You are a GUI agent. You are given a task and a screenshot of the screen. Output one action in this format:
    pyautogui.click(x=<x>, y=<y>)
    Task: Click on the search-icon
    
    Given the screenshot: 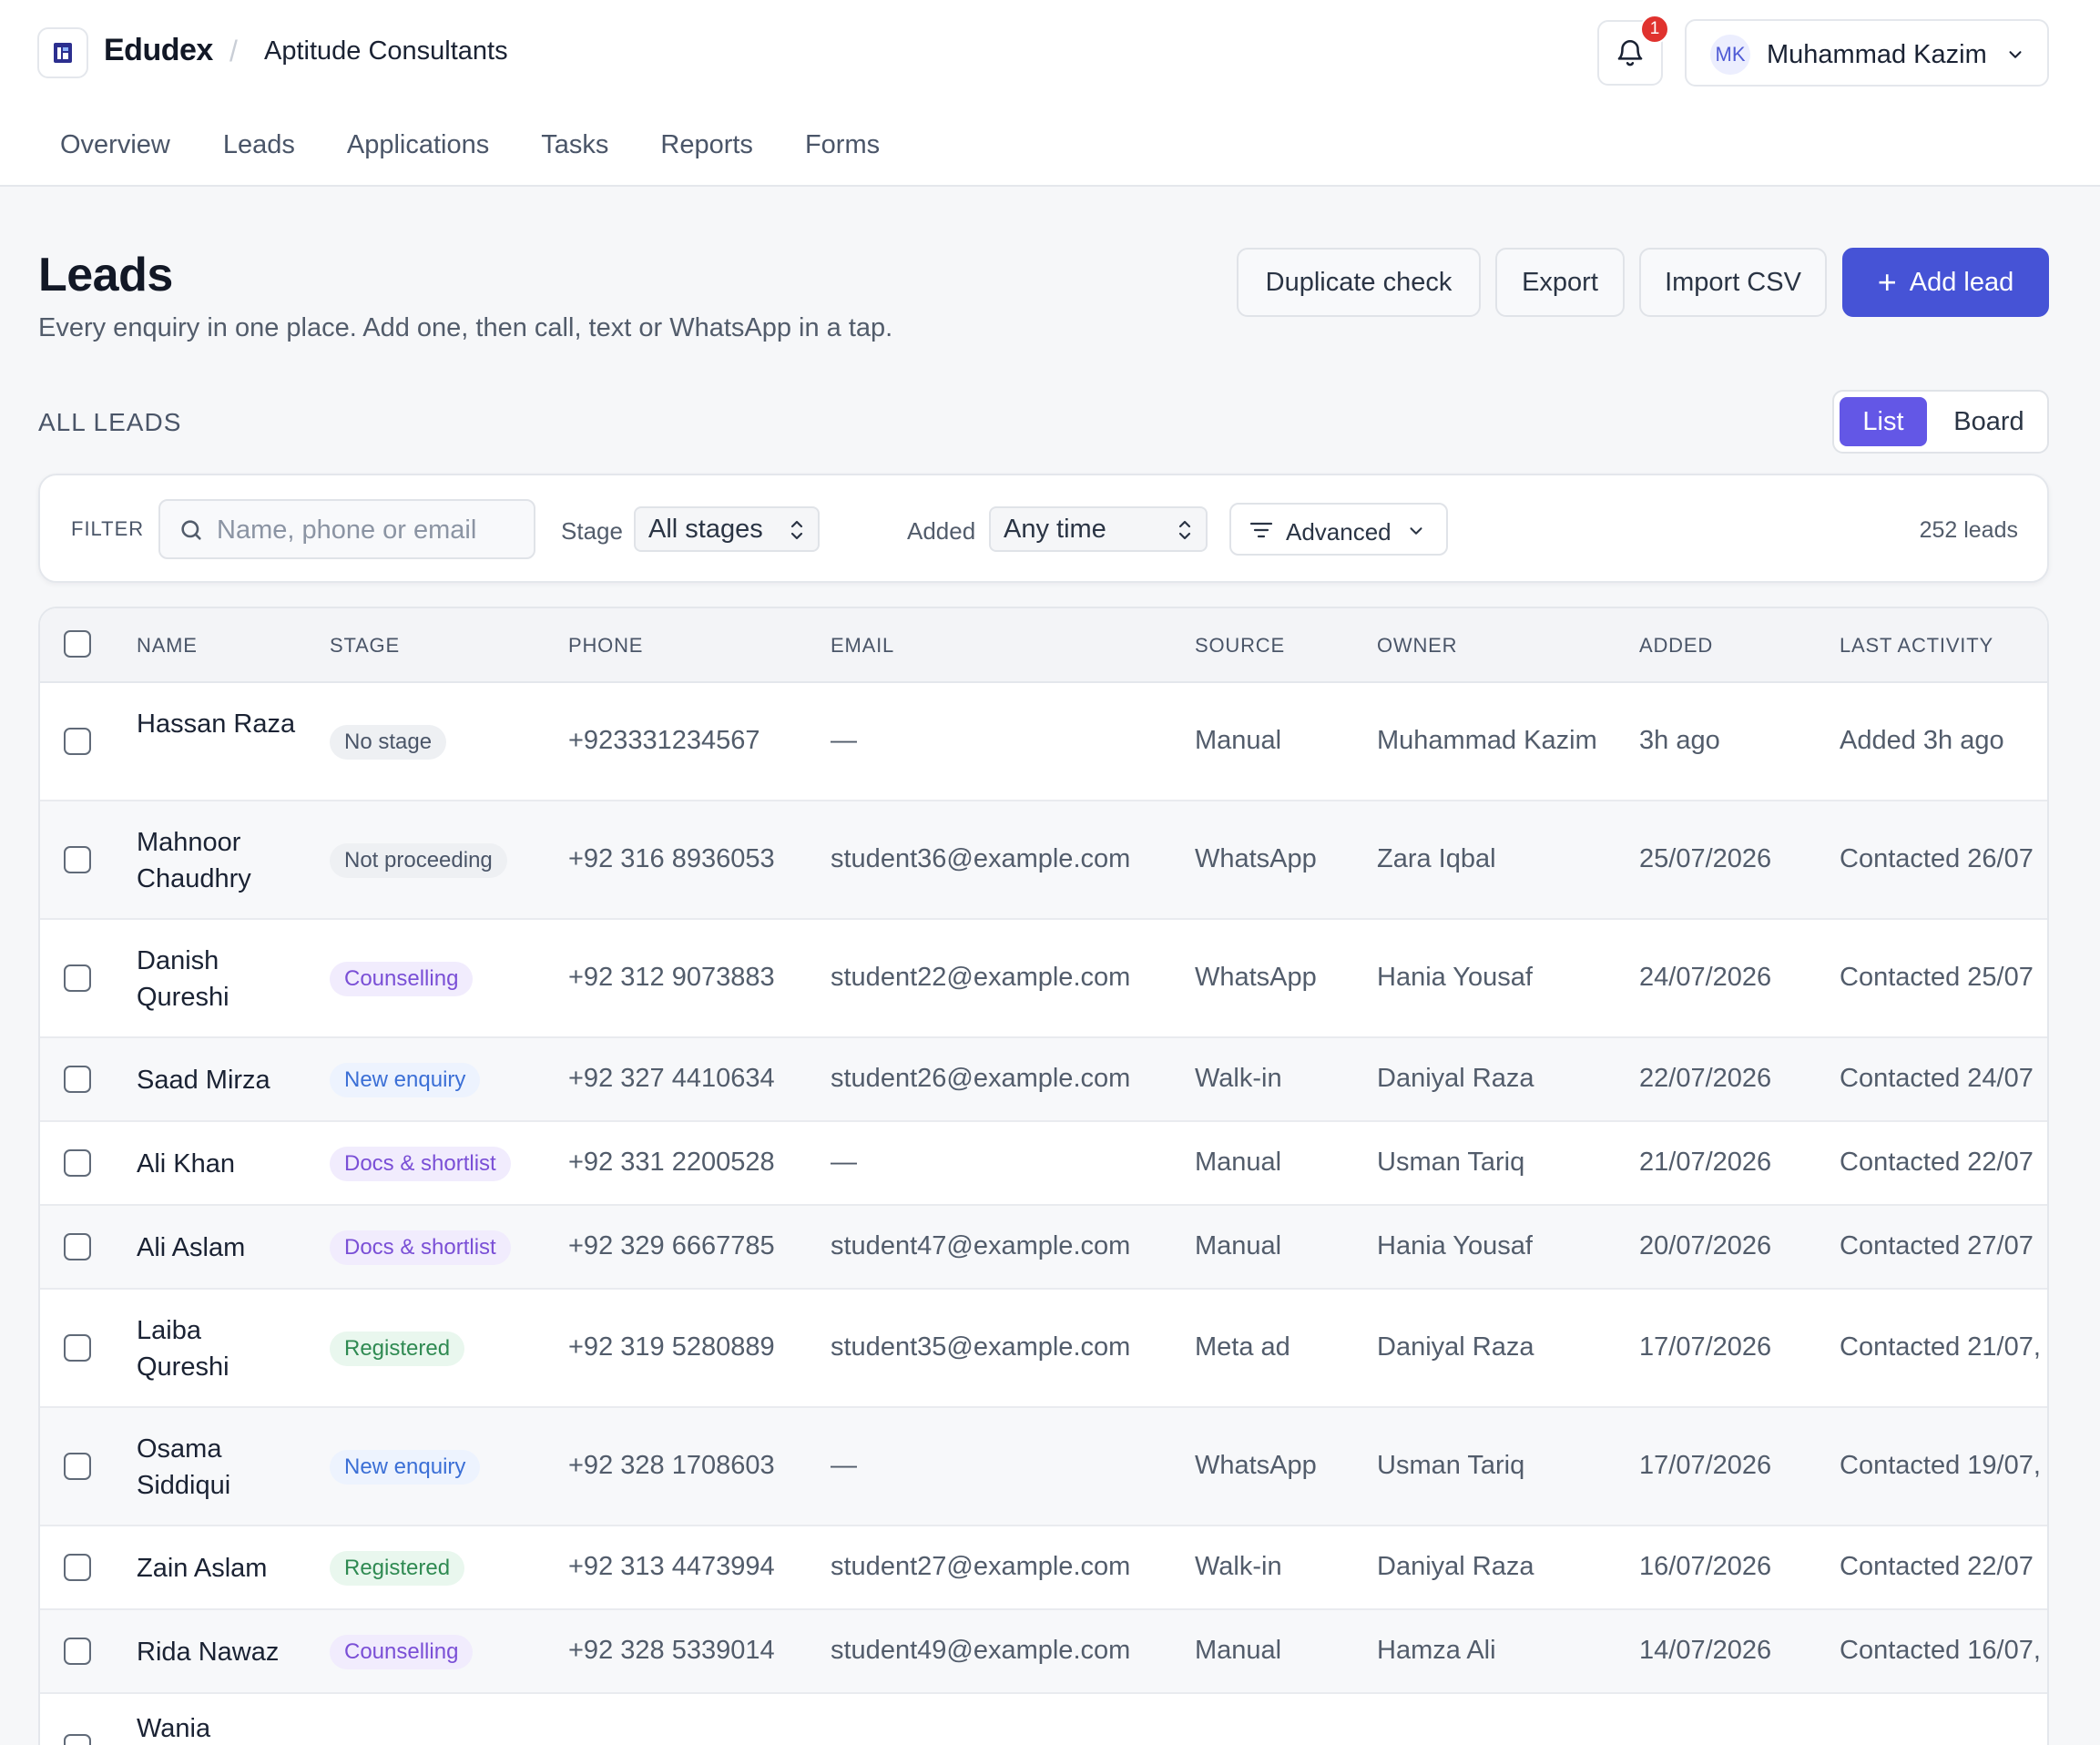 What is the action you would take?
    pyautogui.click(x=191, y=530)
    